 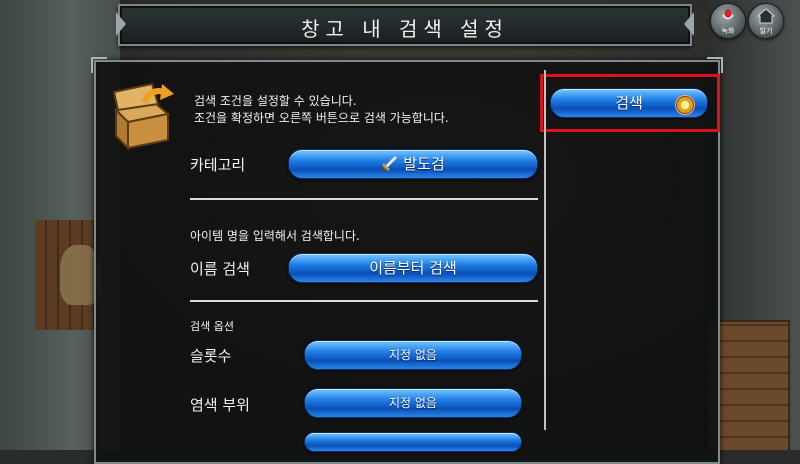 What do you see at coordinates (405, 29) in the screenshot?
I see `page-title: 창고 내 검색 설정` at bounding box center [405, 29].